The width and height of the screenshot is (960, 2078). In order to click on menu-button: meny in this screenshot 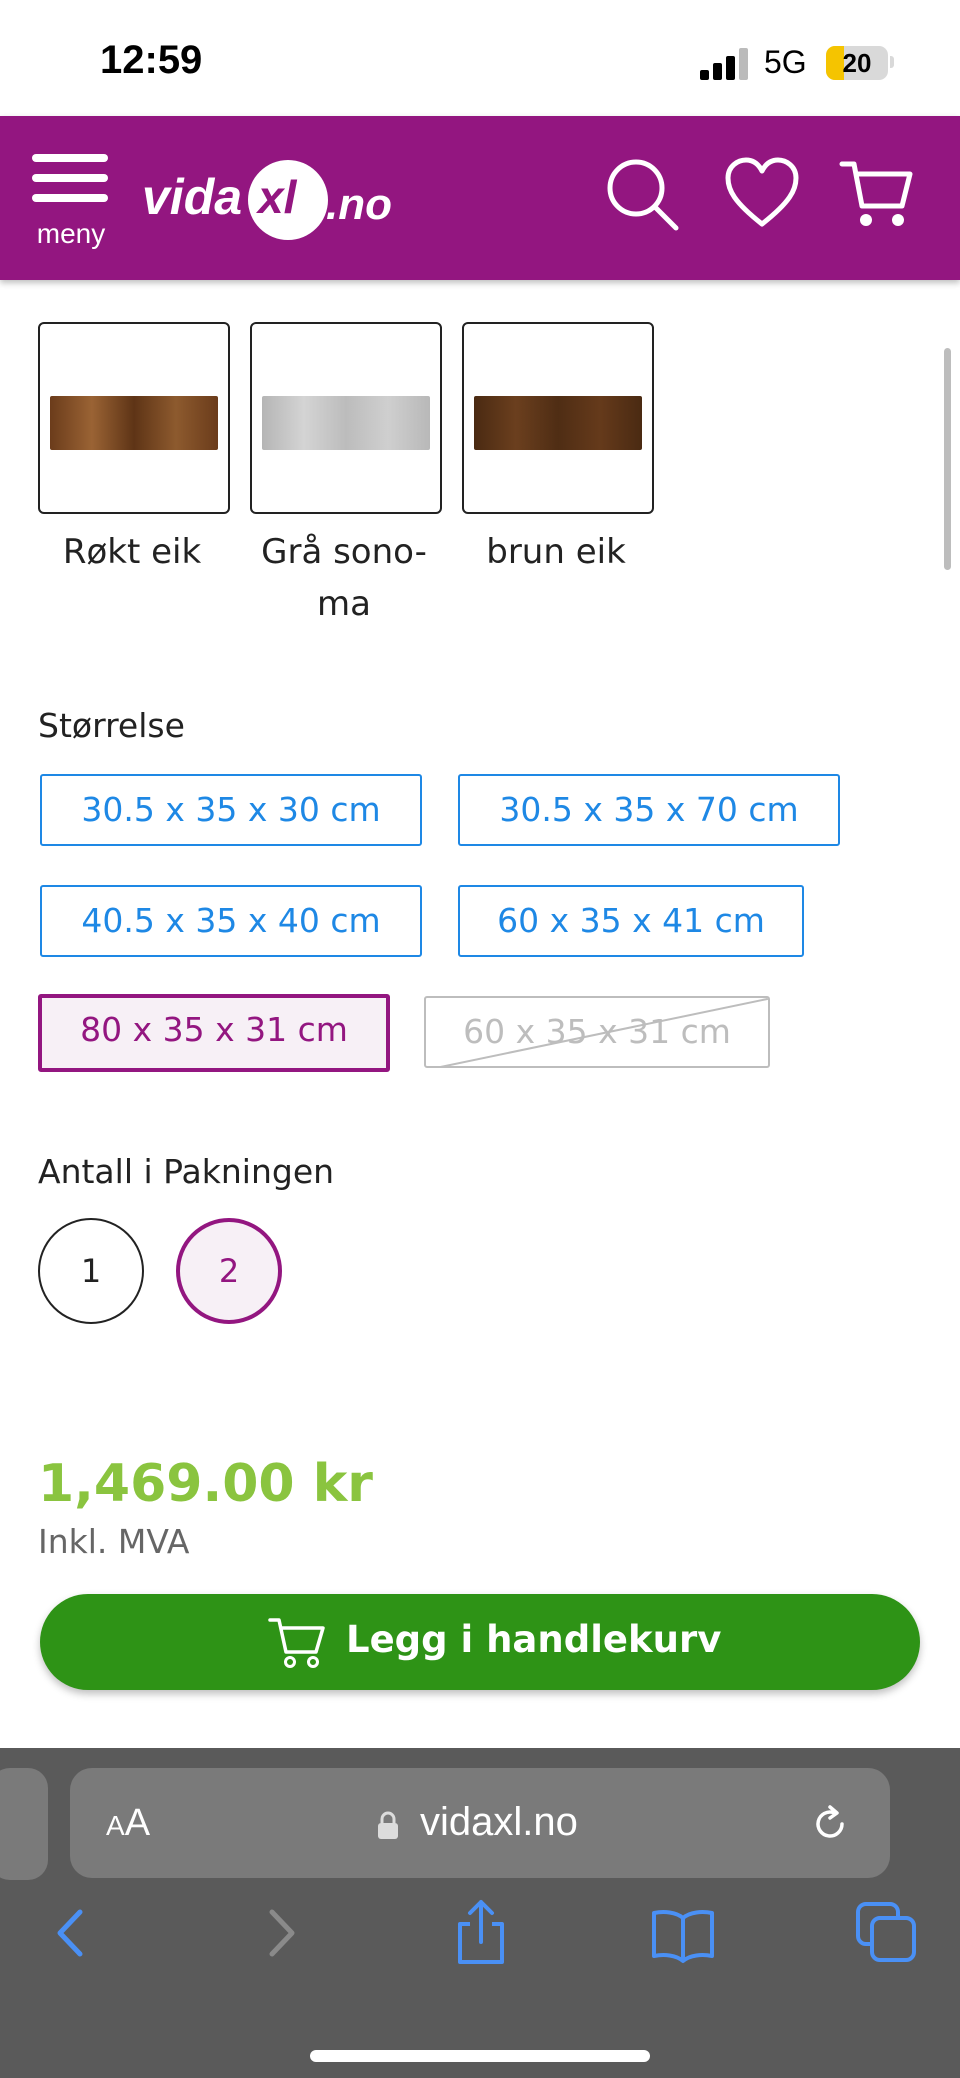, I will do `click(71, 207)`.